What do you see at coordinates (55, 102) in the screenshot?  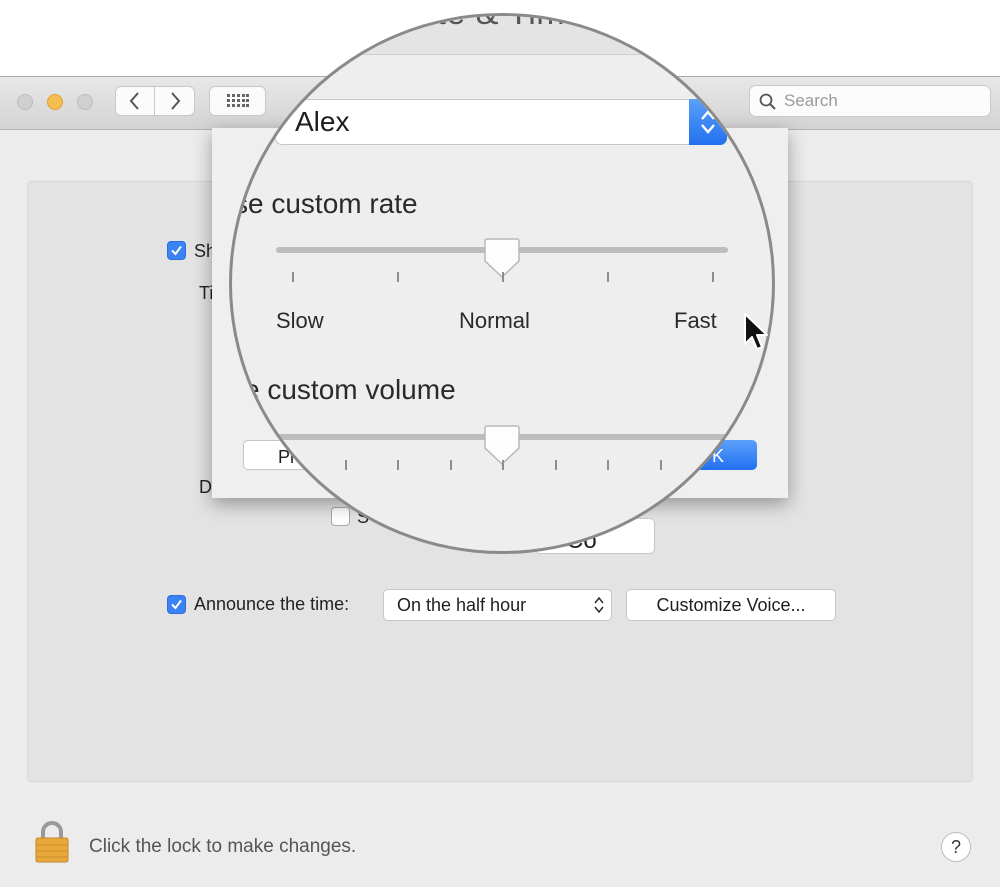 I see `minimize-window-button` at bounding box center [55, 102].